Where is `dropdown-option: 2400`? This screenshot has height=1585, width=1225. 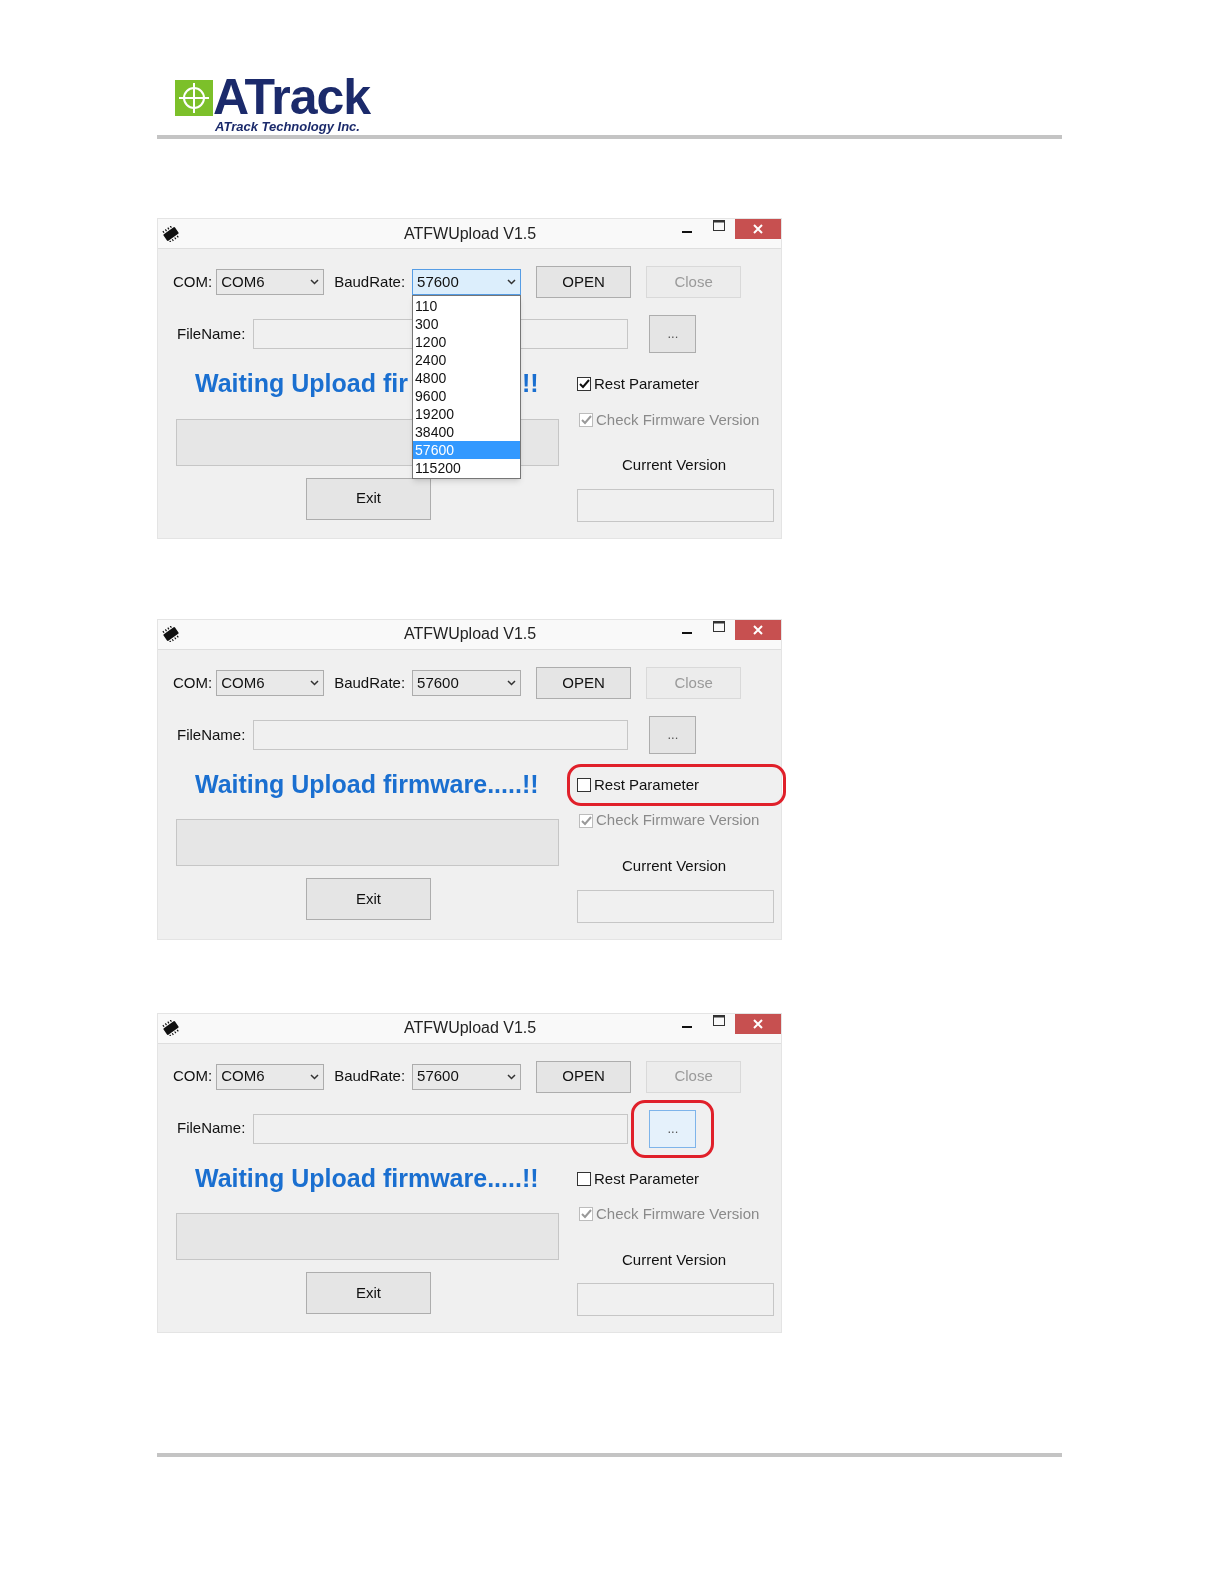
dropdown-option: 2400 is located at coordinates (467, 360).